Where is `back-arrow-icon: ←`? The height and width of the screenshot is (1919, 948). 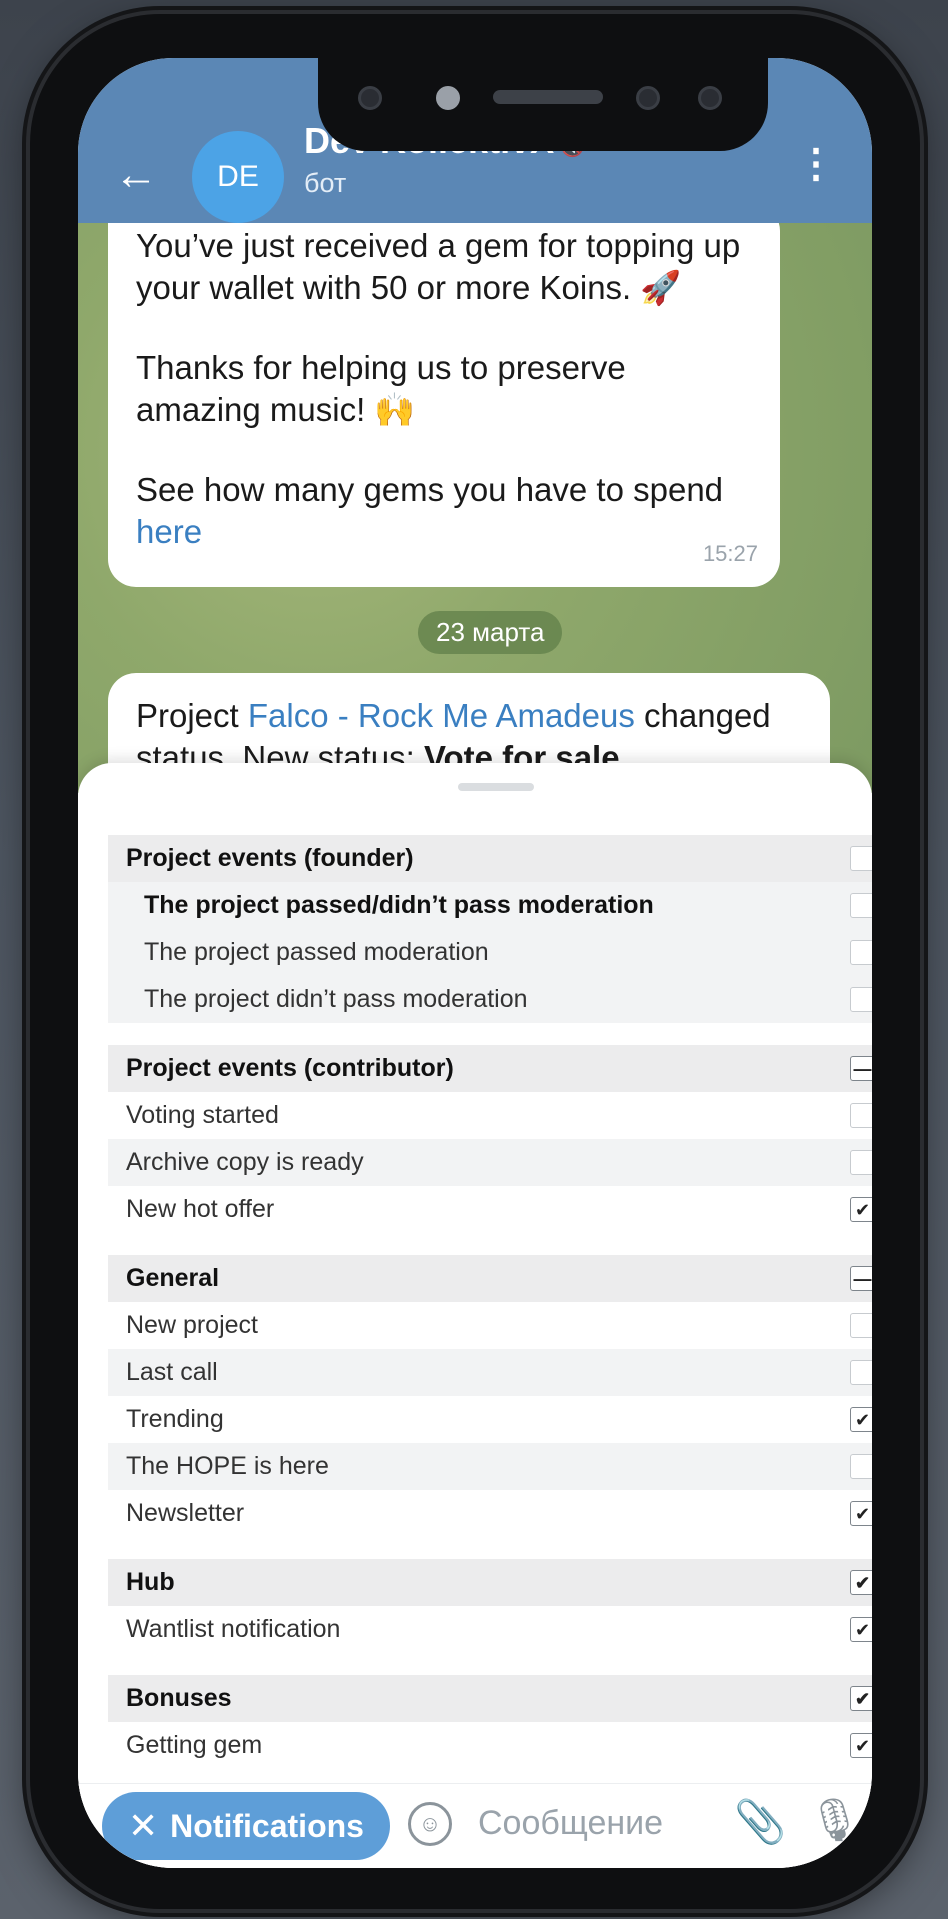
back-arrow-icon: ← is located at coordinates (136, 175).